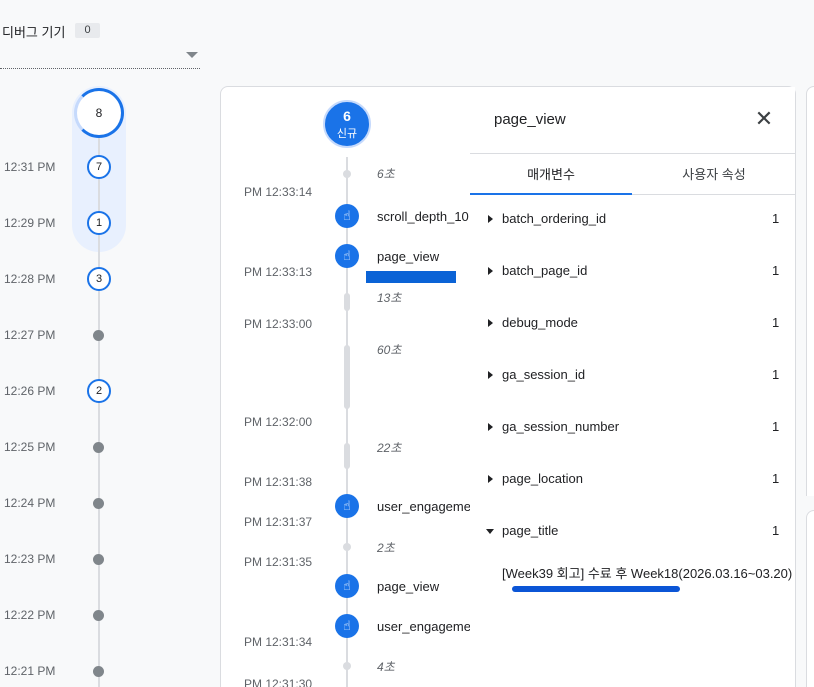 This screenshot has height=687, width=814. Describe the element at coordinates (99, 167) in the screenshot. I see `minute-count-bubble: 7` at that location.